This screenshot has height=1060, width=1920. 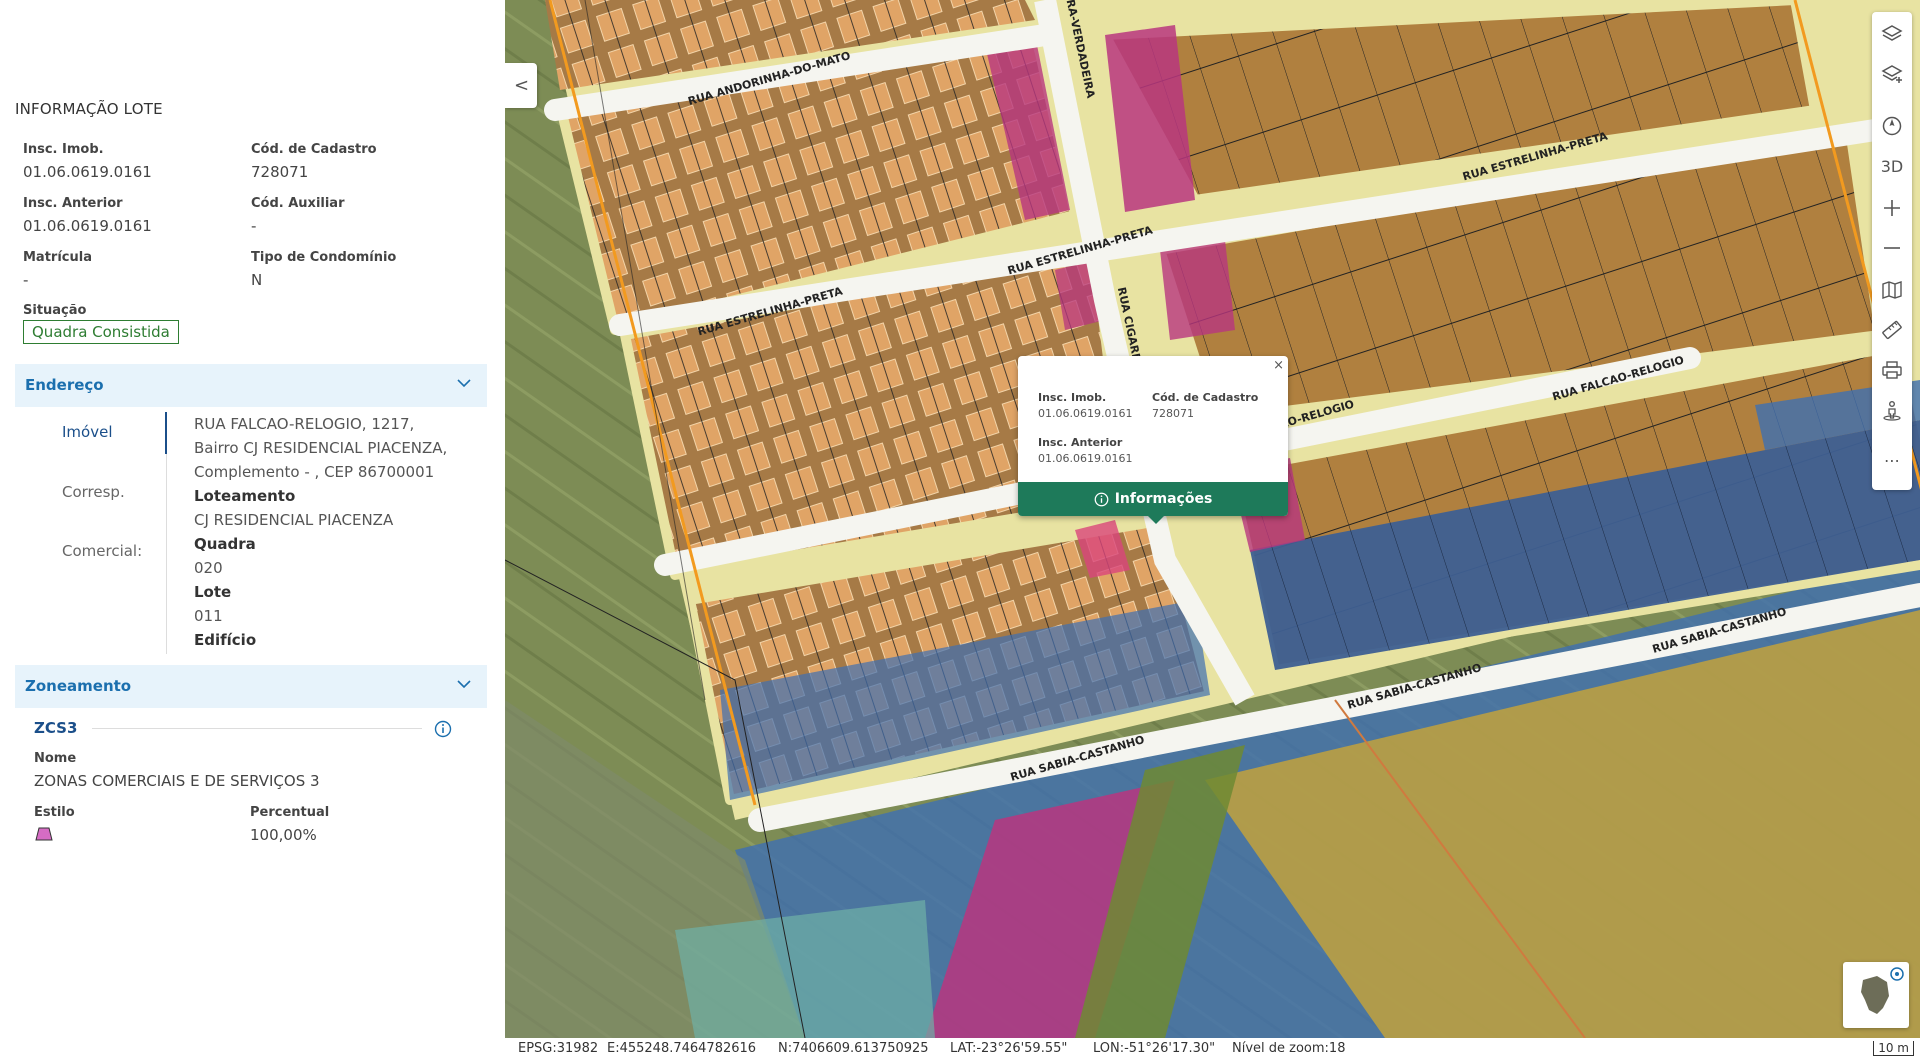 I want to click on cod-auxiliar-label: Cód. Auxiliar, so click(x=298, y=203).